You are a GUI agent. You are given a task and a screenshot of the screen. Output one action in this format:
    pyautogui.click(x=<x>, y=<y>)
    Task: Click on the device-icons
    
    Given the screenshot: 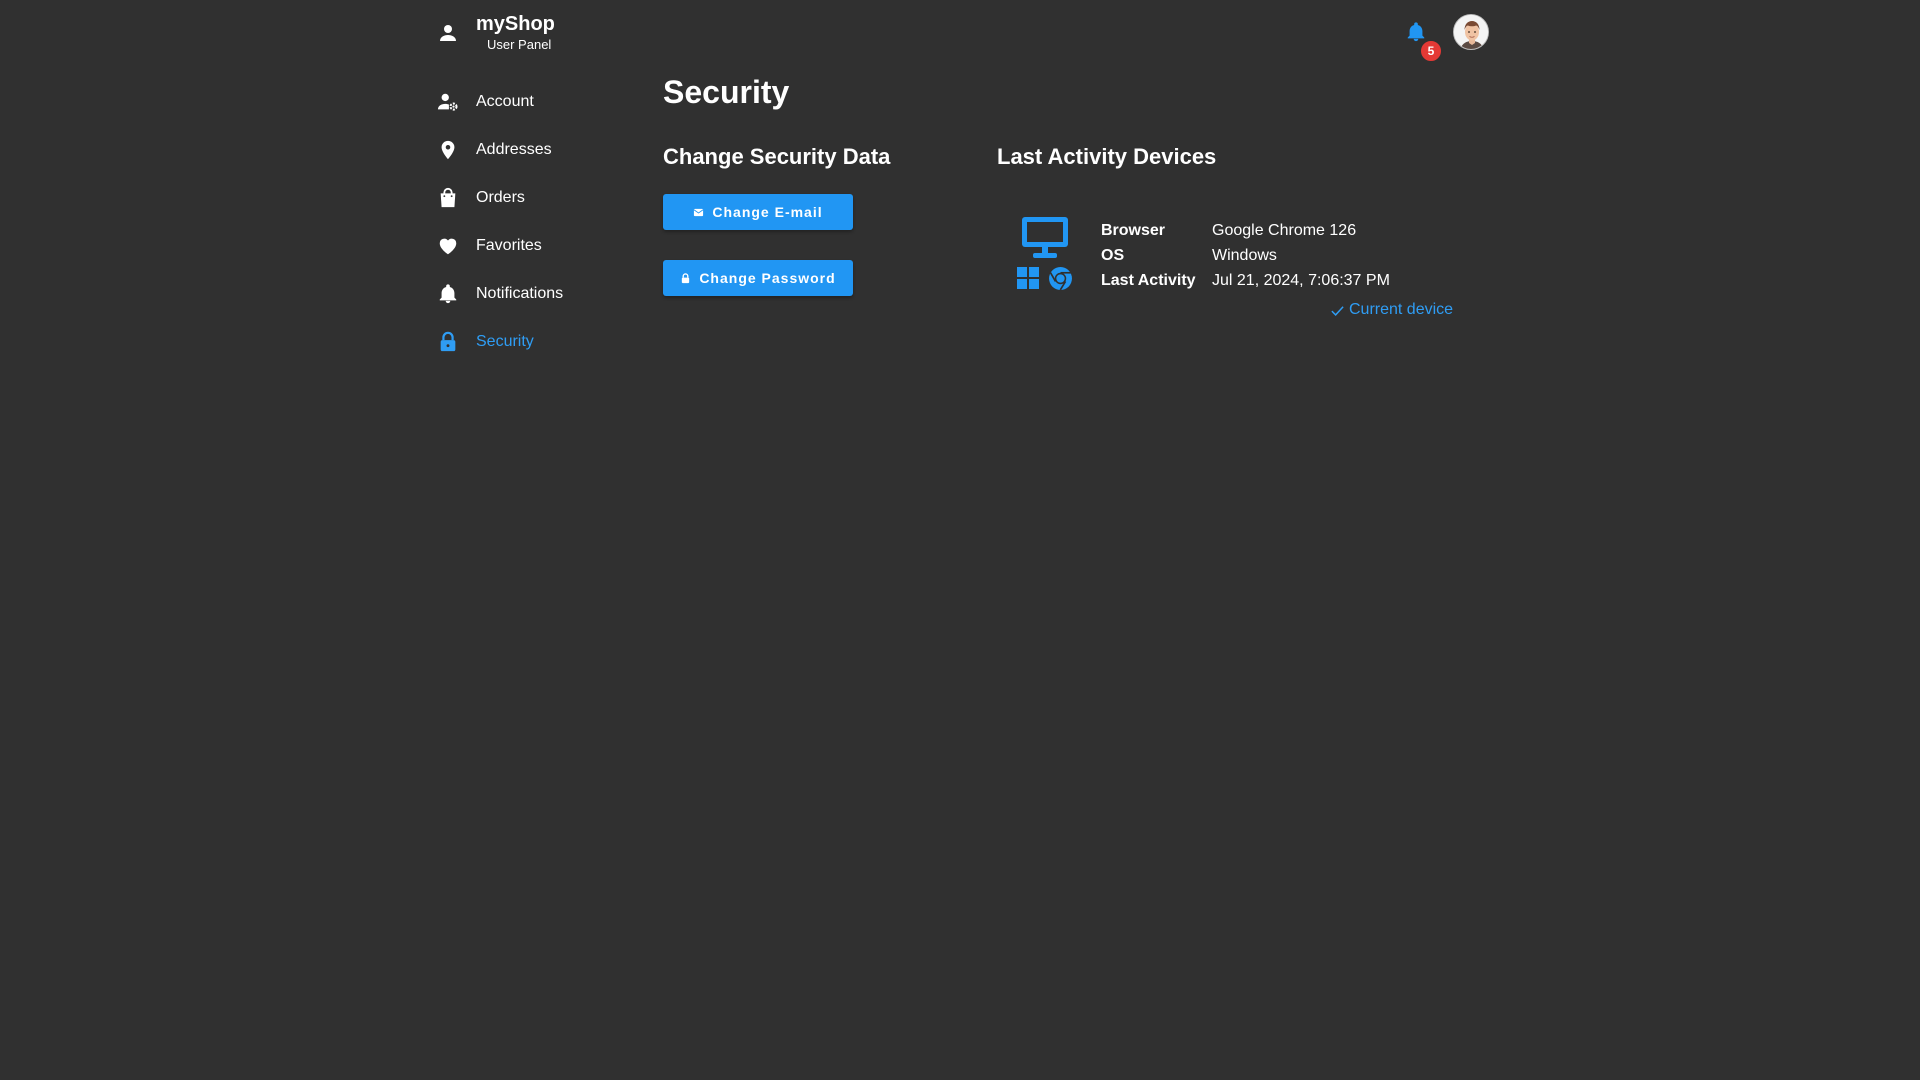 What is the action you would take?
    pyautogui.click(x=1046, y=254)
    